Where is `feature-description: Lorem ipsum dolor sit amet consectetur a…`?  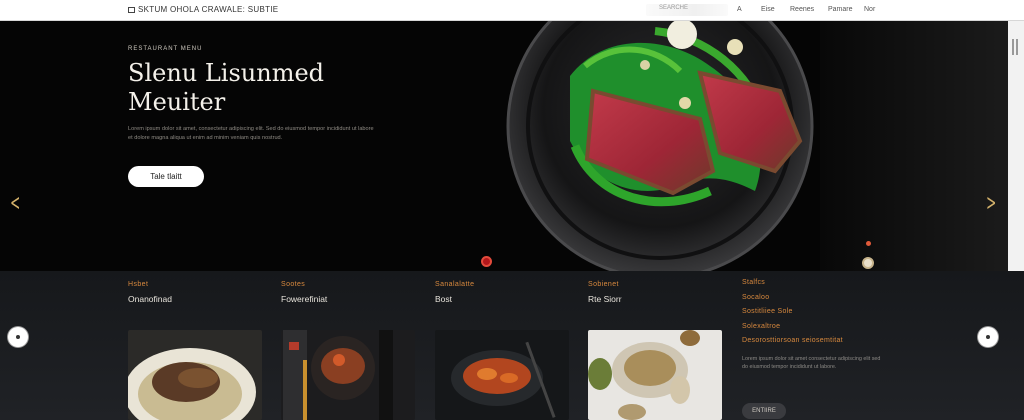 feature-description: Lorem ipsum dolor sit amet consectetur a… is located at coordinates (811, 362).